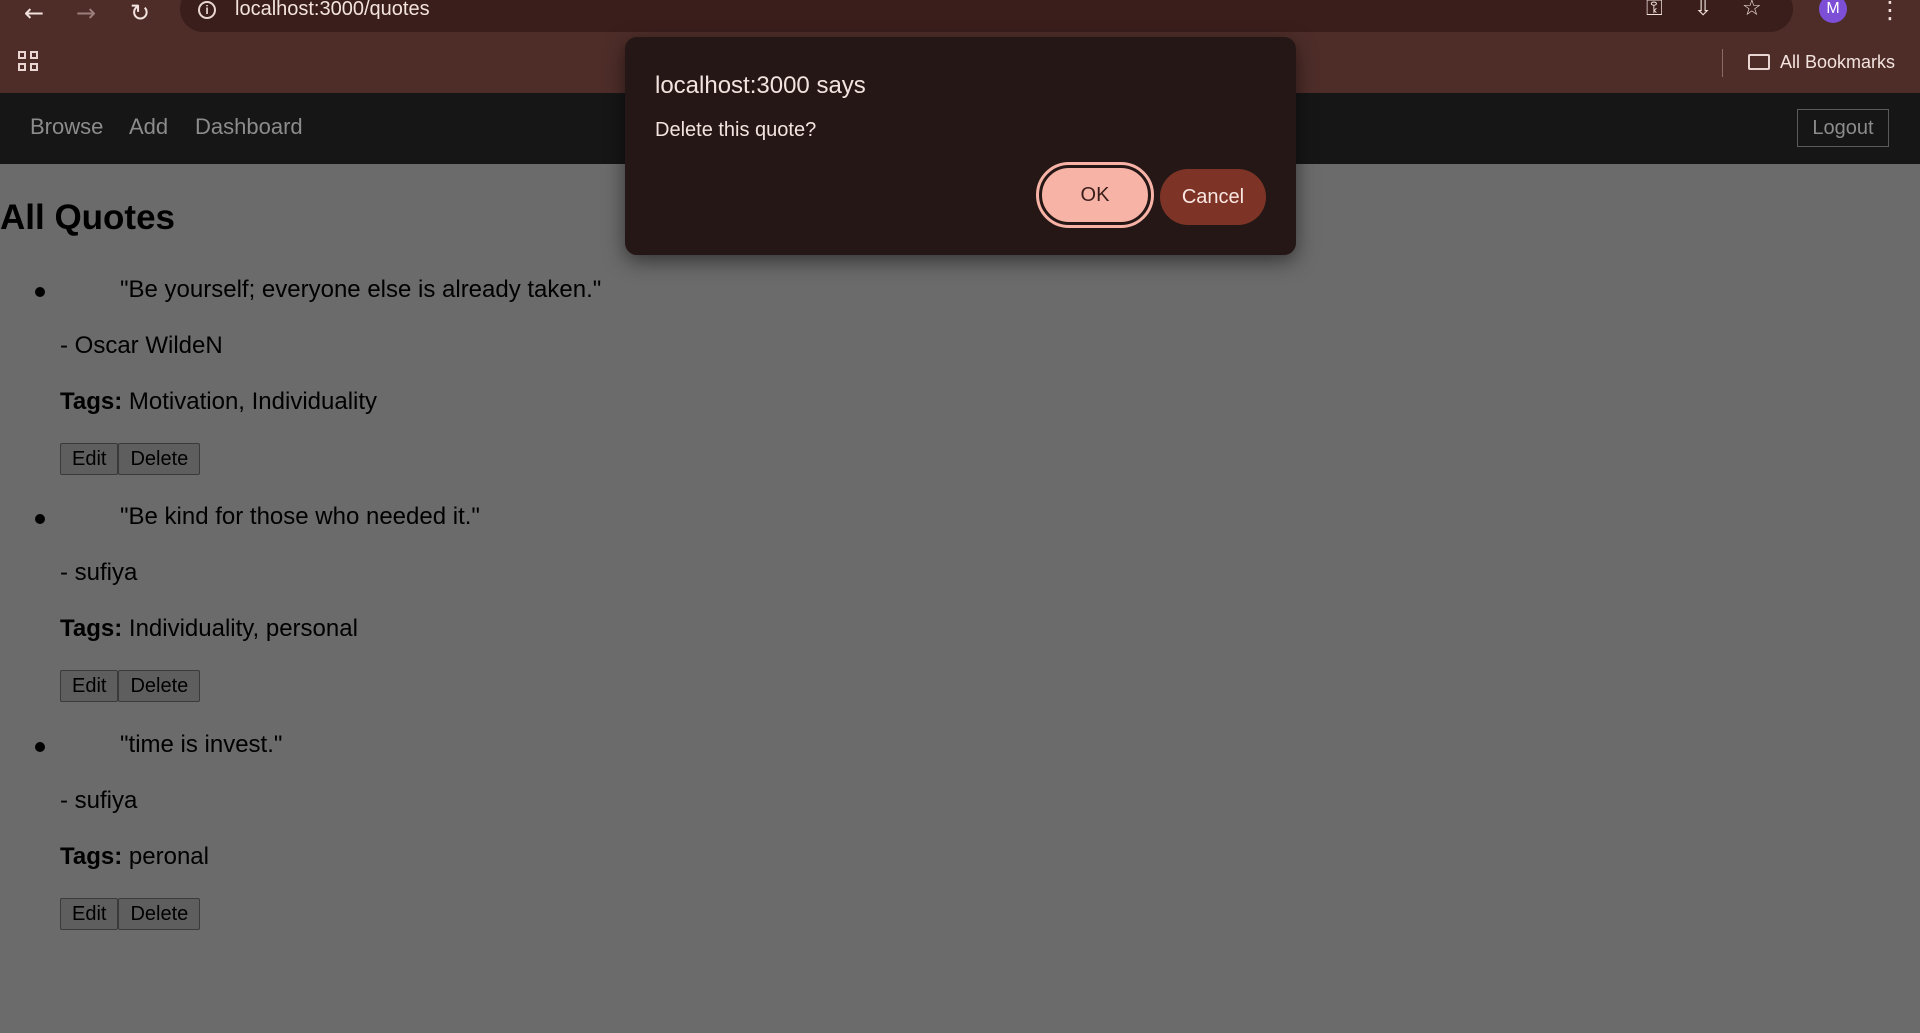 Image resolution: width=1920 pixels, height=1033 pixels. What do you see at coordinates (1095, 195) in the screenshot?
I see `ok-button: OK` at bounding box center [1095, 195].